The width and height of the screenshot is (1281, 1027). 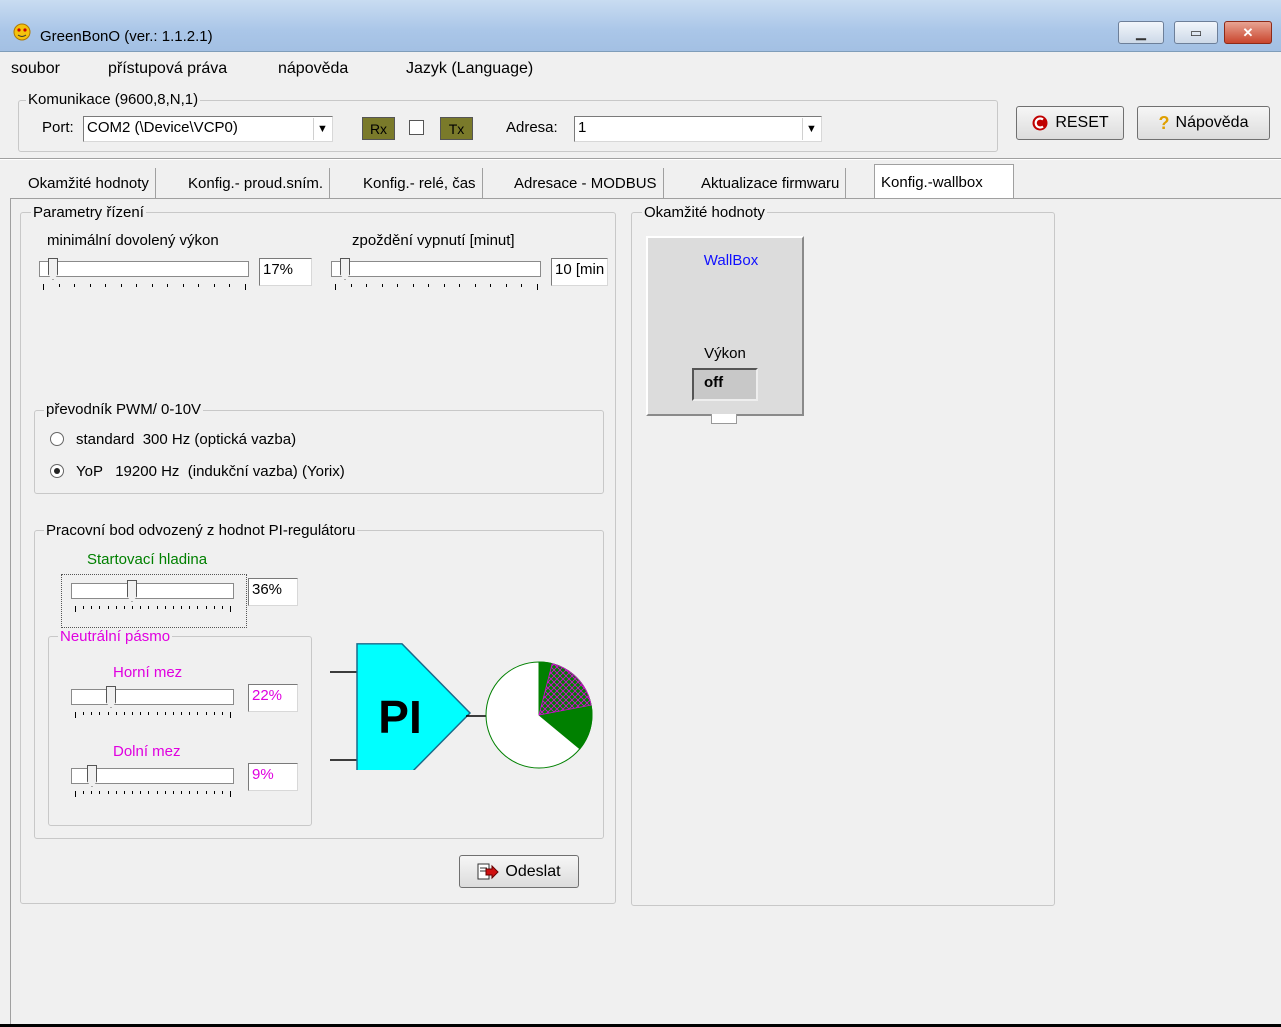 What do you see at coordinates (285, 272) in the screenshot?
I see `min-power-value: 17%` at bounding box center [285, 272].